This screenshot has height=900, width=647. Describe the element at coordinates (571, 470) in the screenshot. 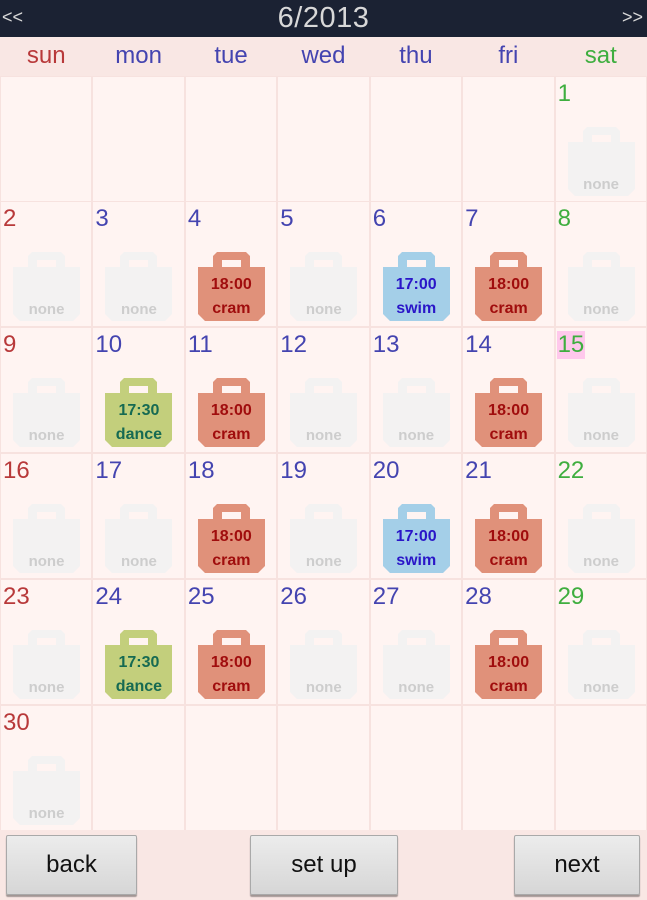

I see `day-number: 22` at that location.